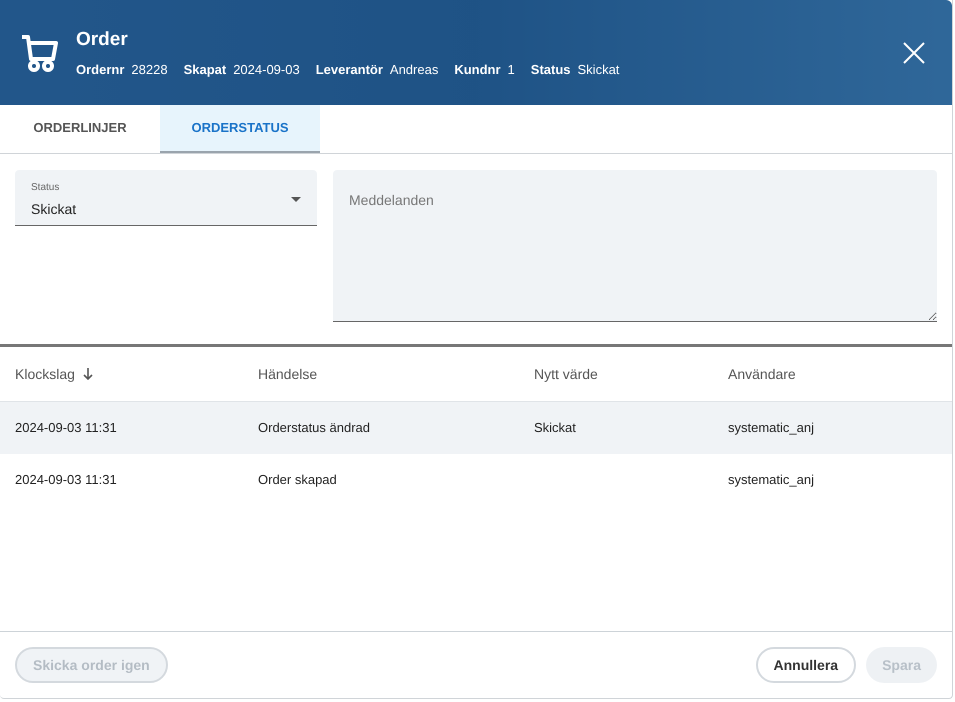 This screenshot has width=955, height=702. What do you see at coordinates (555, 427) in the screenshot?
I see `table-cell: Skickat` at bounding box center [555, 427].